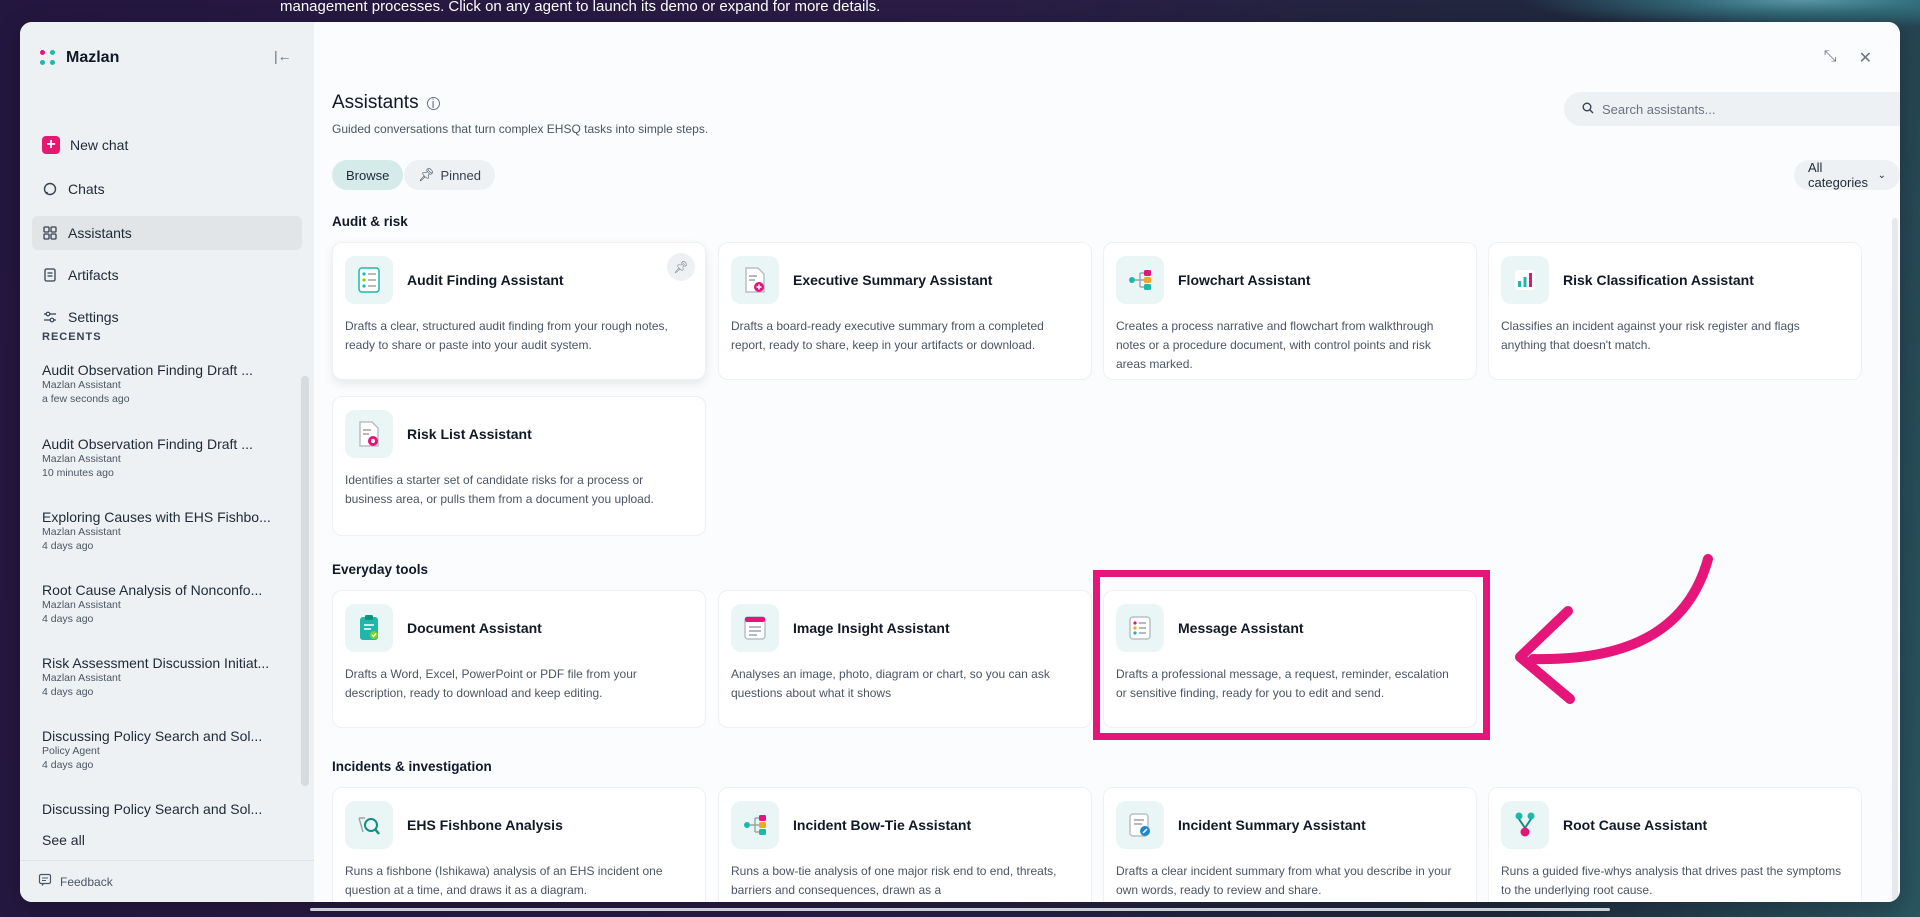 The width and height of the screenshot is (1920, 917). I want to click on filter-pinned-label: Pinned, so click(460, 175).